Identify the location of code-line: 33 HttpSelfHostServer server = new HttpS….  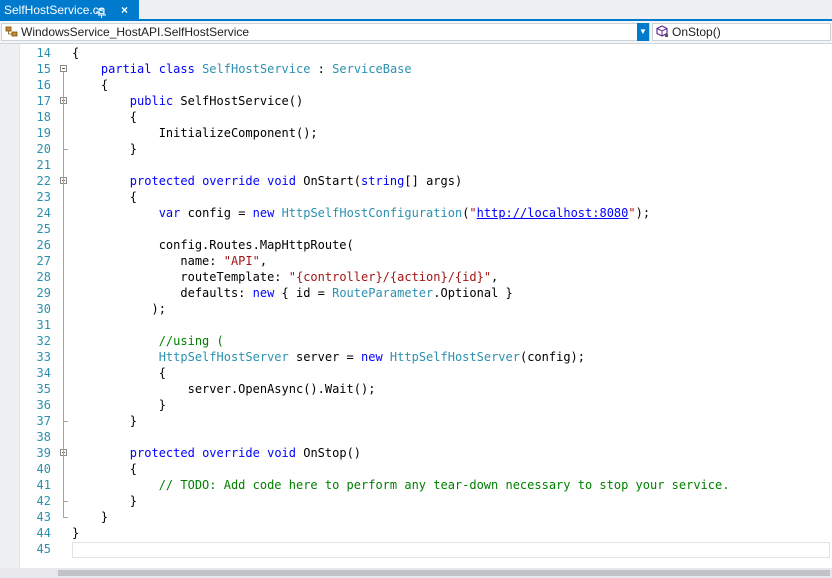
(416, 357).